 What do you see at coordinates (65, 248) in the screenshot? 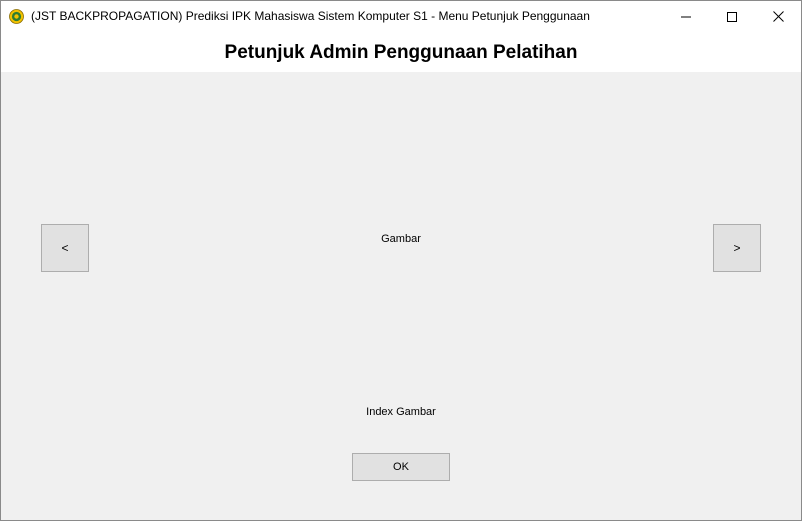
I see `previous-image-button: <` at bounding box center [65, 248].